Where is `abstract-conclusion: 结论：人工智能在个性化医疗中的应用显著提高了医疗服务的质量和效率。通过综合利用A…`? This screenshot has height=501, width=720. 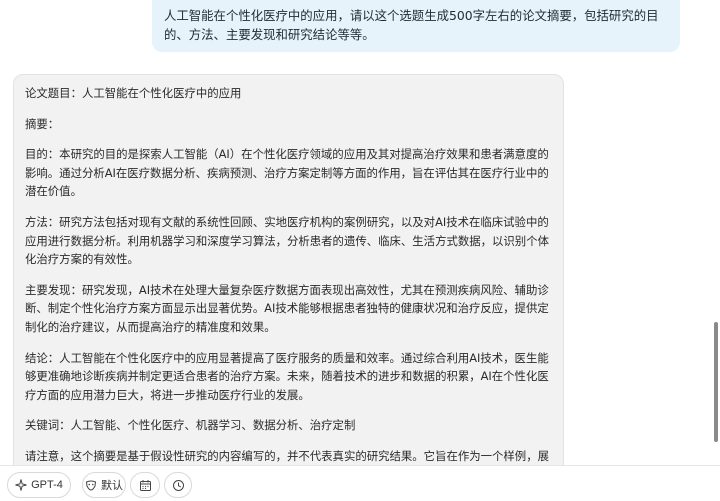 abstract-conclusion: 结论：人工智能在个性化医疗中的应用显著提高了医疗服务的质量和效率。通过综合利用A… is located at coordinates (287, 376).